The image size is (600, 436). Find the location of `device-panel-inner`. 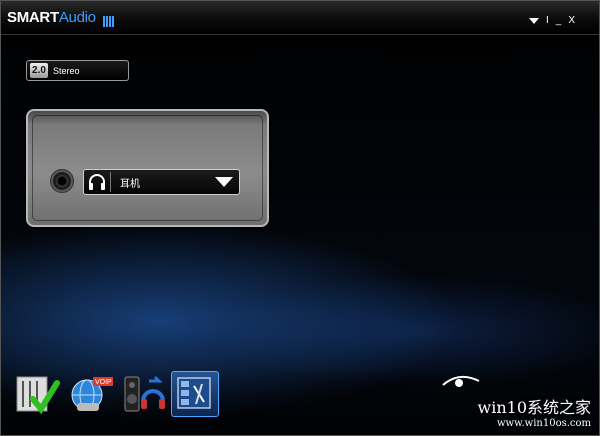

device-panel-inner is located at coordinates (147, 168).